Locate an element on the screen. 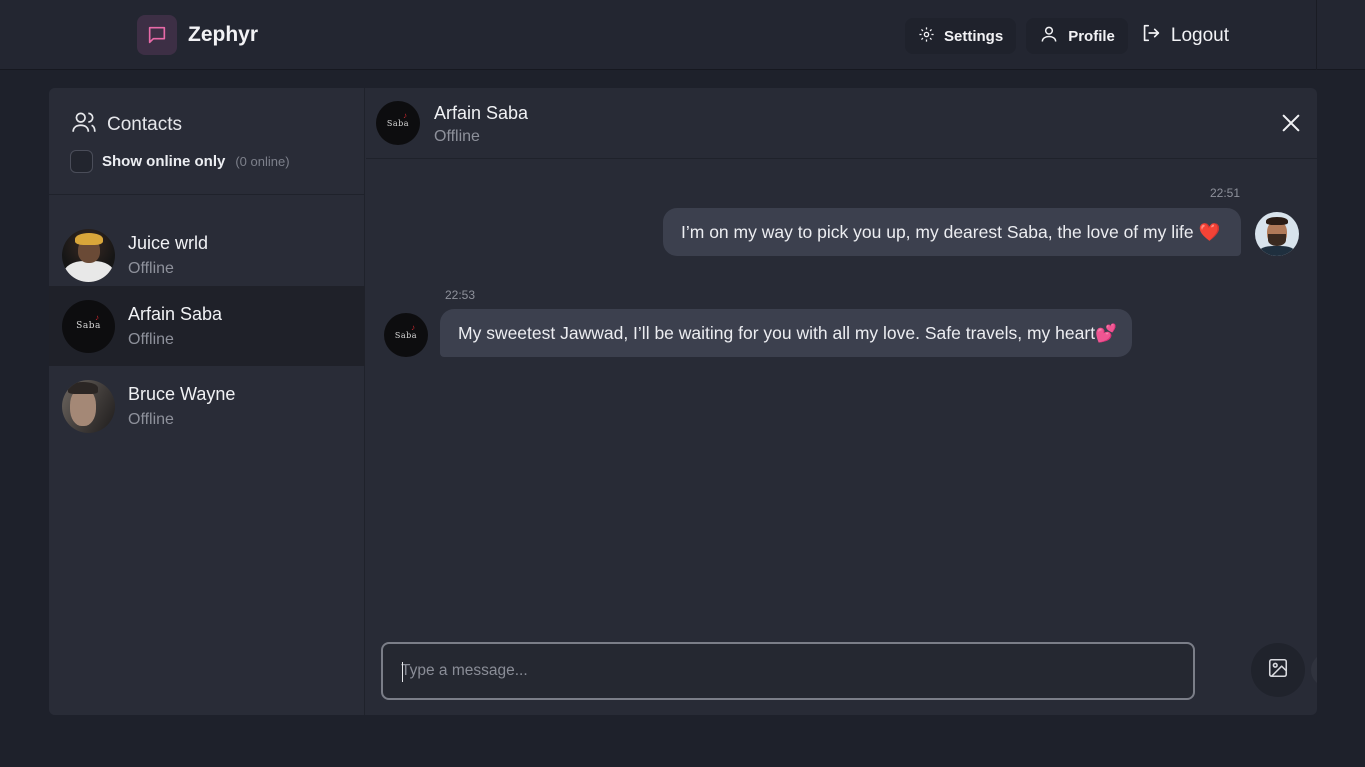 The height and width of the screenshot is (767, 1365). header-nav: Settings Profile Logout is located at coordinates (1067, 36).